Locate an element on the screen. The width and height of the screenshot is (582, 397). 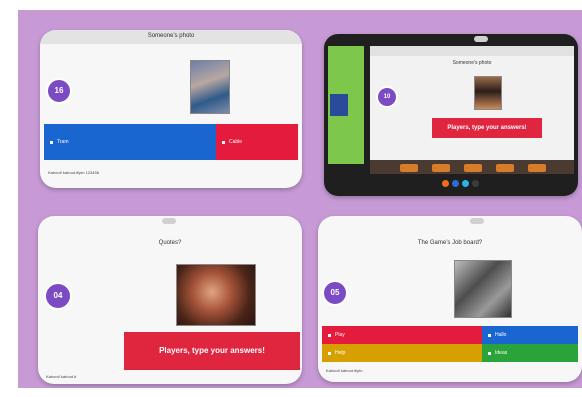
card-1-footer: Kahoot! kahoot.it/pin 123456 is located at coordinates (73, 172).